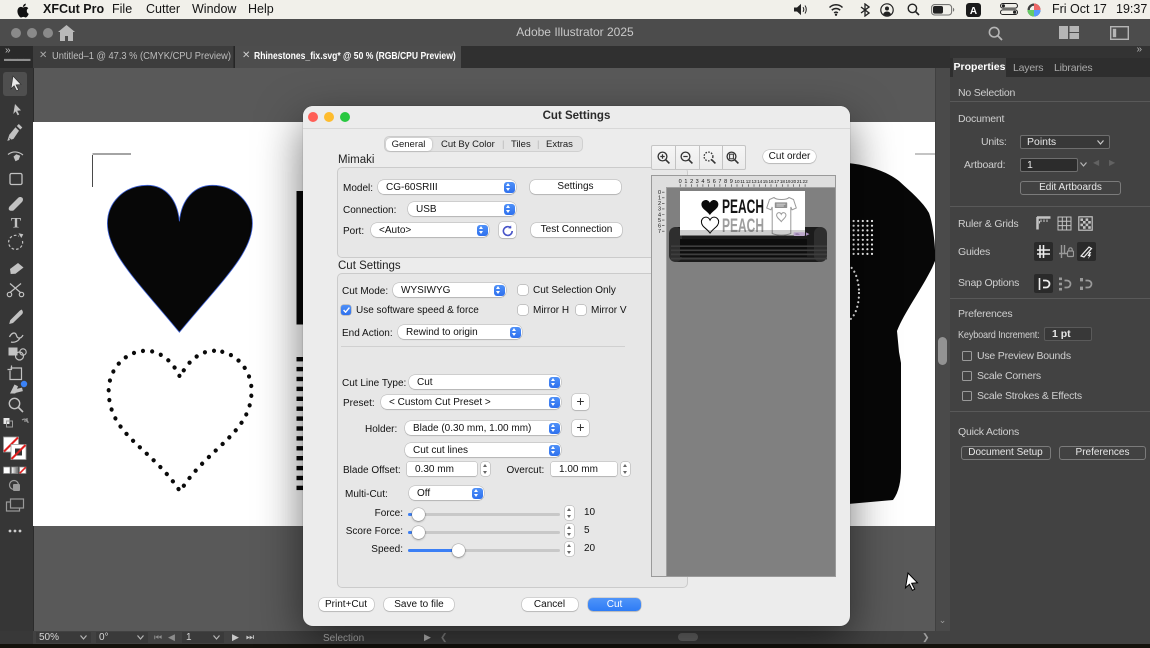  Describe the element at coordinates (973, 10) in the screenshot. I see `svg-text: A` at that location.